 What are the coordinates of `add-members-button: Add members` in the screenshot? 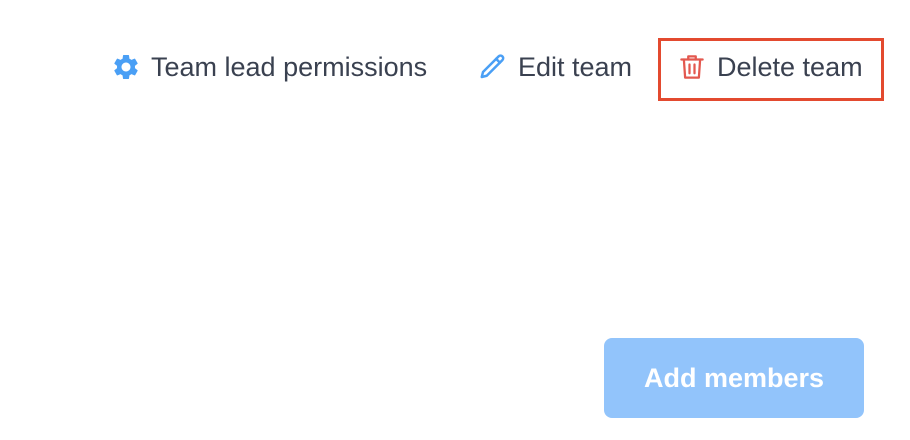 It's located at (734, 378).